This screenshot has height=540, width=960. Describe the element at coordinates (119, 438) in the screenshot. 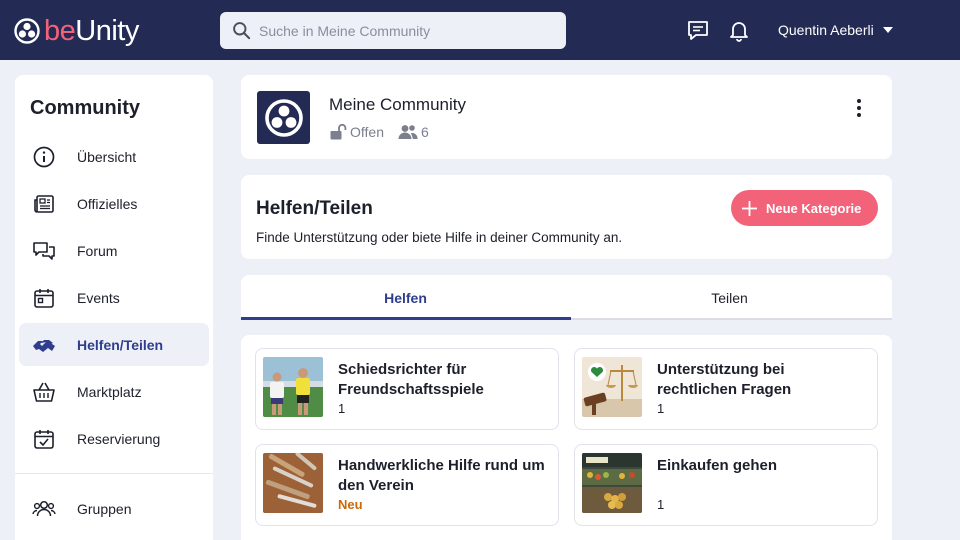

I see `sidebar-item-label: Reservierung` at that location.